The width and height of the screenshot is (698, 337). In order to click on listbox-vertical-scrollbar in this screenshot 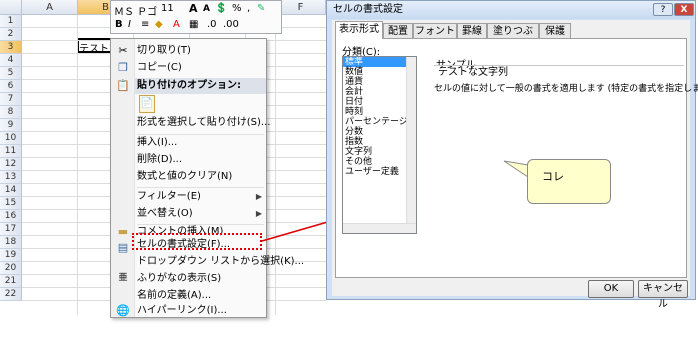, I will do `click(411, 145)`.